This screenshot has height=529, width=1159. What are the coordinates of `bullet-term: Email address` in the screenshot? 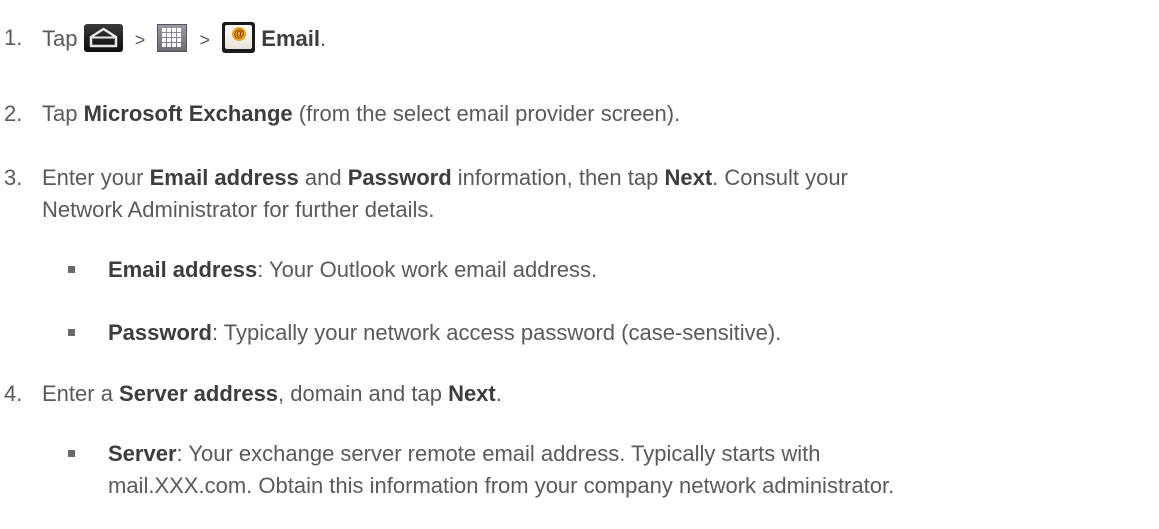 It's located at (183, 269).